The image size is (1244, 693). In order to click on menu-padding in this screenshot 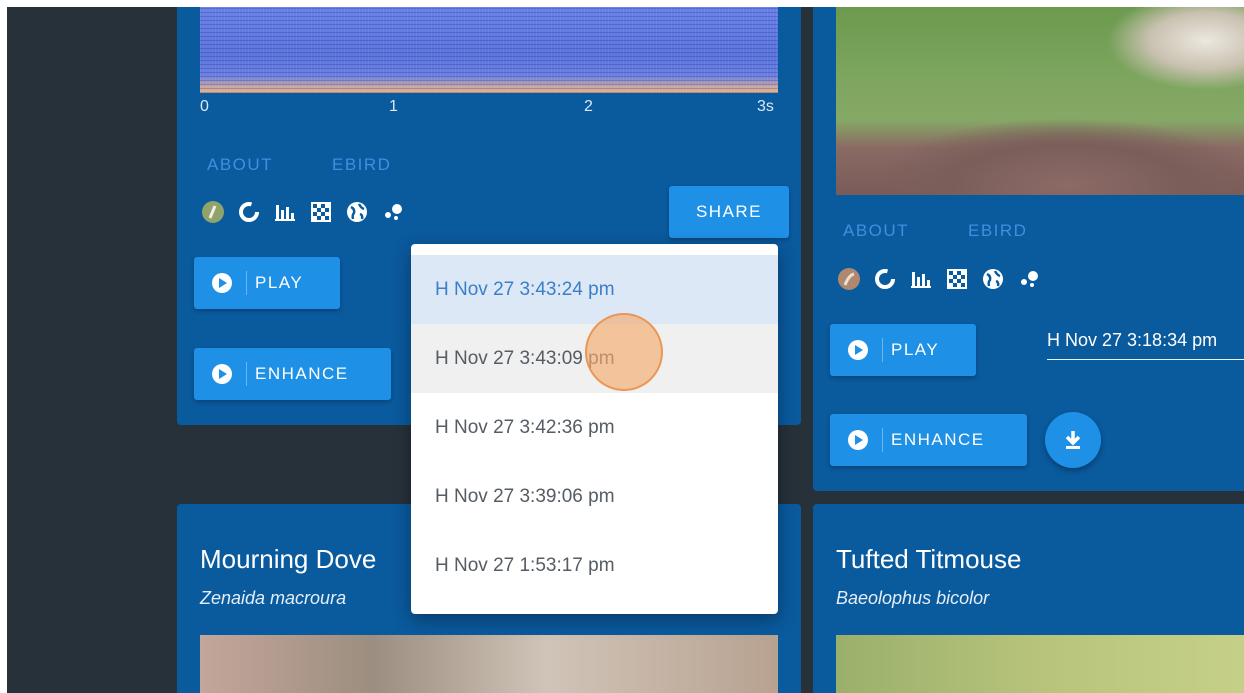, I will do `click(594, 249)`.